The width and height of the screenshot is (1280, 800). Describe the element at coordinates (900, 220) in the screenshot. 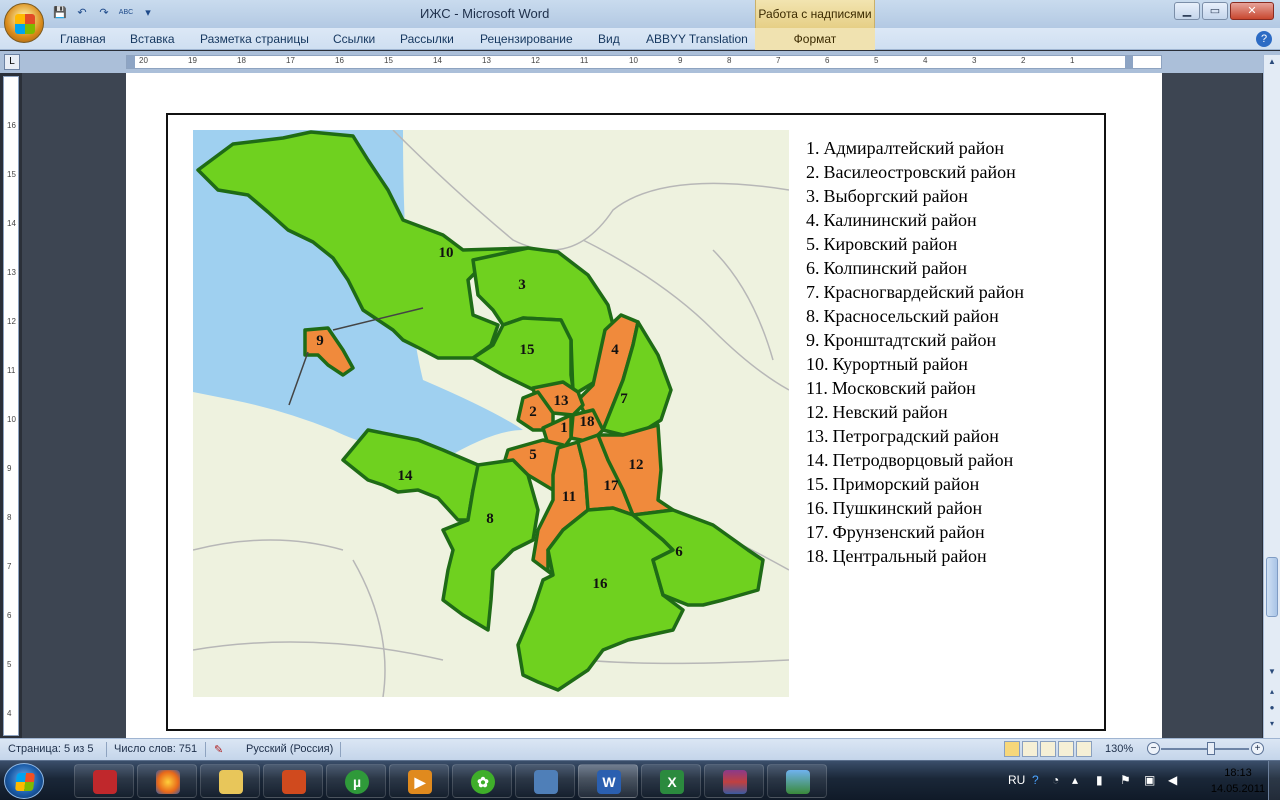

I see `legend-district-name: Калининский район` at that location.